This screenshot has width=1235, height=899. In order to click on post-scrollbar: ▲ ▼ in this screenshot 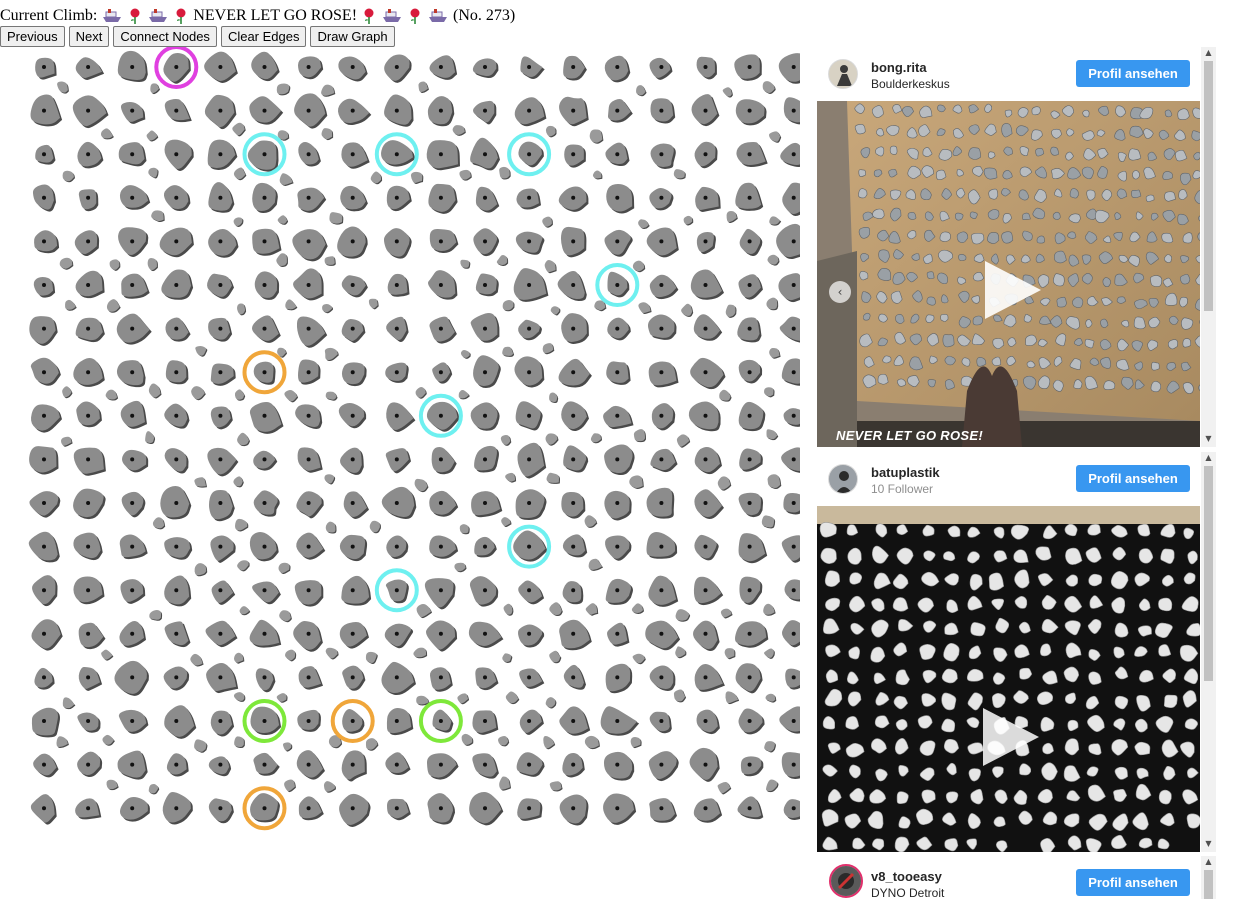, I will do `click(1208, 652)`.